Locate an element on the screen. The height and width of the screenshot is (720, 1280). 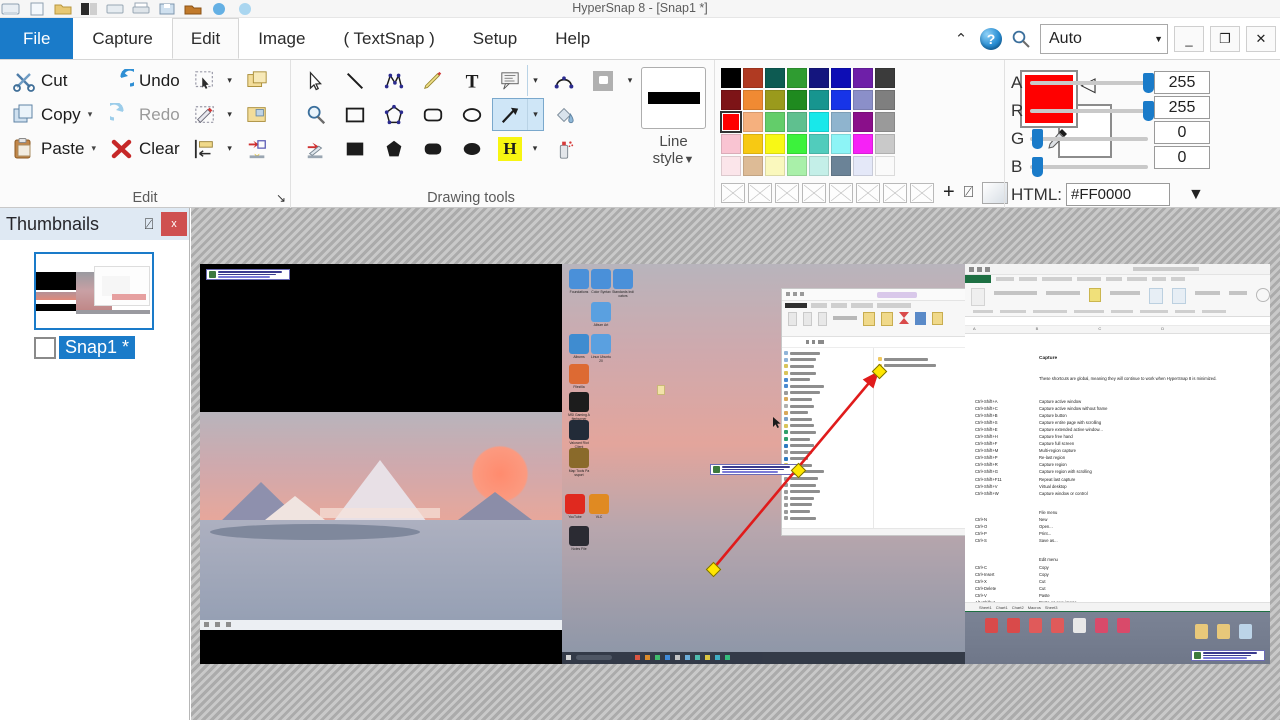
spreadsheet-row: Ctrl+Shift+F Capture full screen is located at coordinates (1117, 443).